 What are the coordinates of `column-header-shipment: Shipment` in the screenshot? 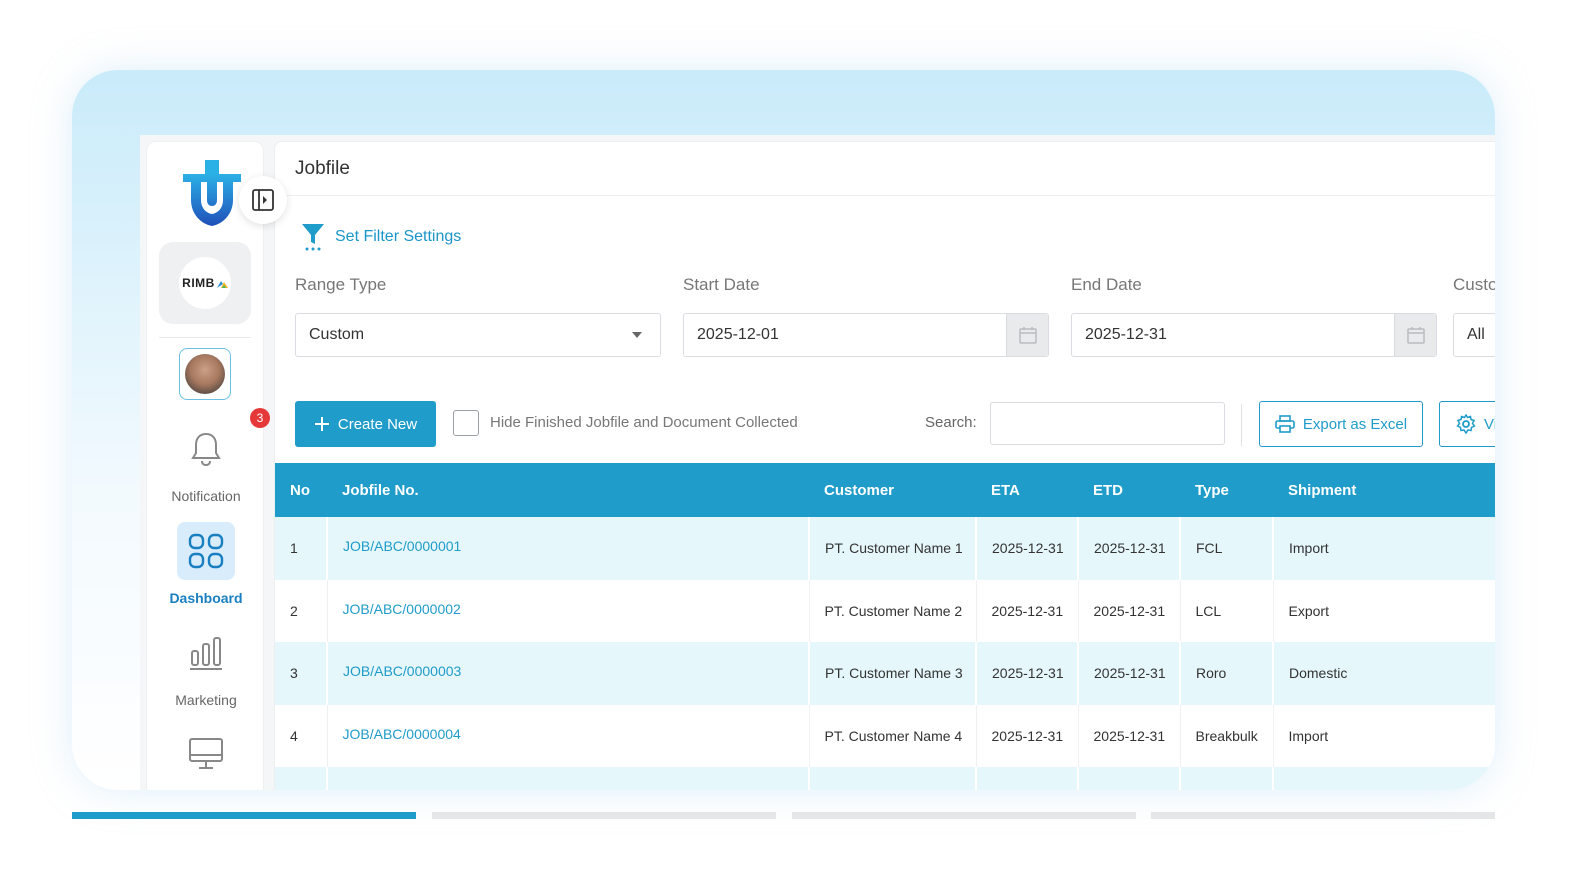 It's located at (1384, 490).